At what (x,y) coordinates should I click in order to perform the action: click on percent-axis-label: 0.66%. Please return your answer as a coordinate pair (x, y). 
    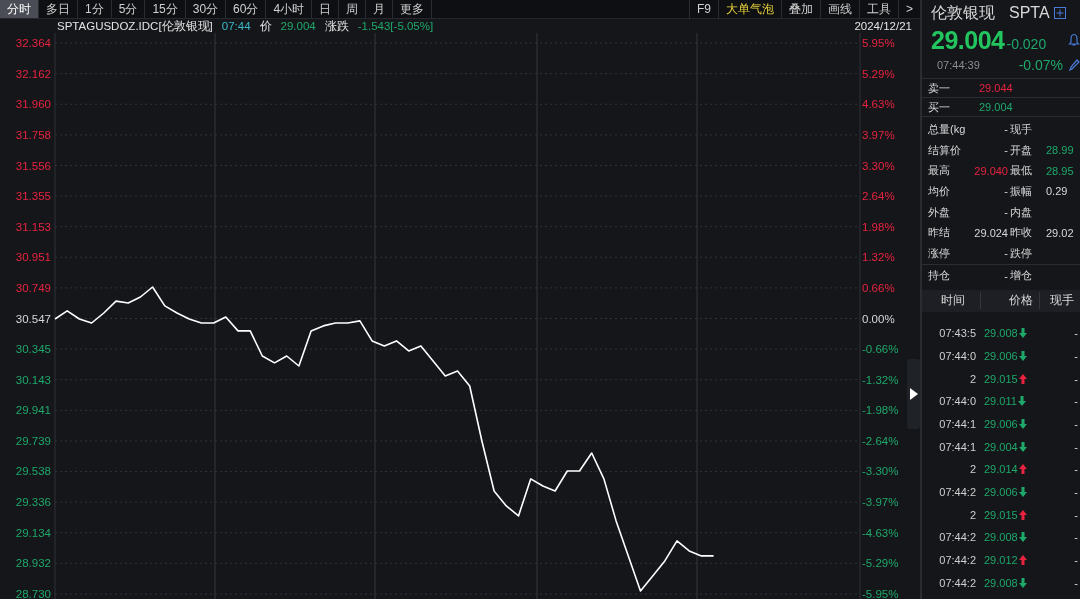
    Looking at the image, I should click on (878, 287).